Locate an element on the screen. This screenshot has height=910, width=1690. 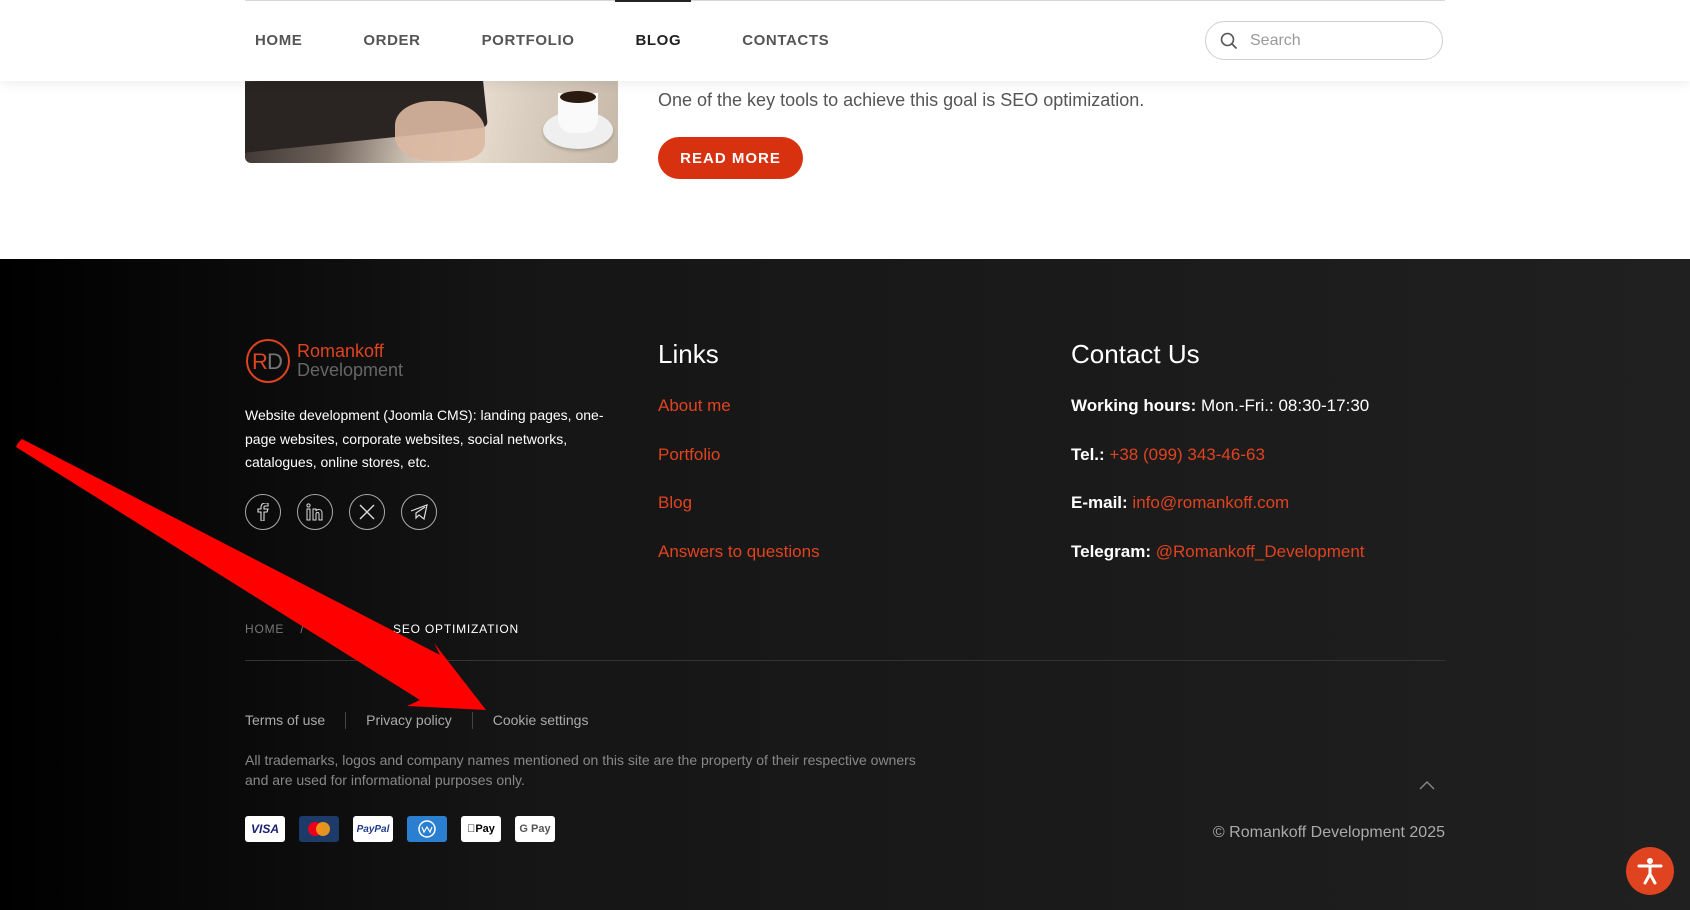
working-hours: Working hours: Mon.-Fri.: 08:30-17:30 is located at coordinates (1220, 405).